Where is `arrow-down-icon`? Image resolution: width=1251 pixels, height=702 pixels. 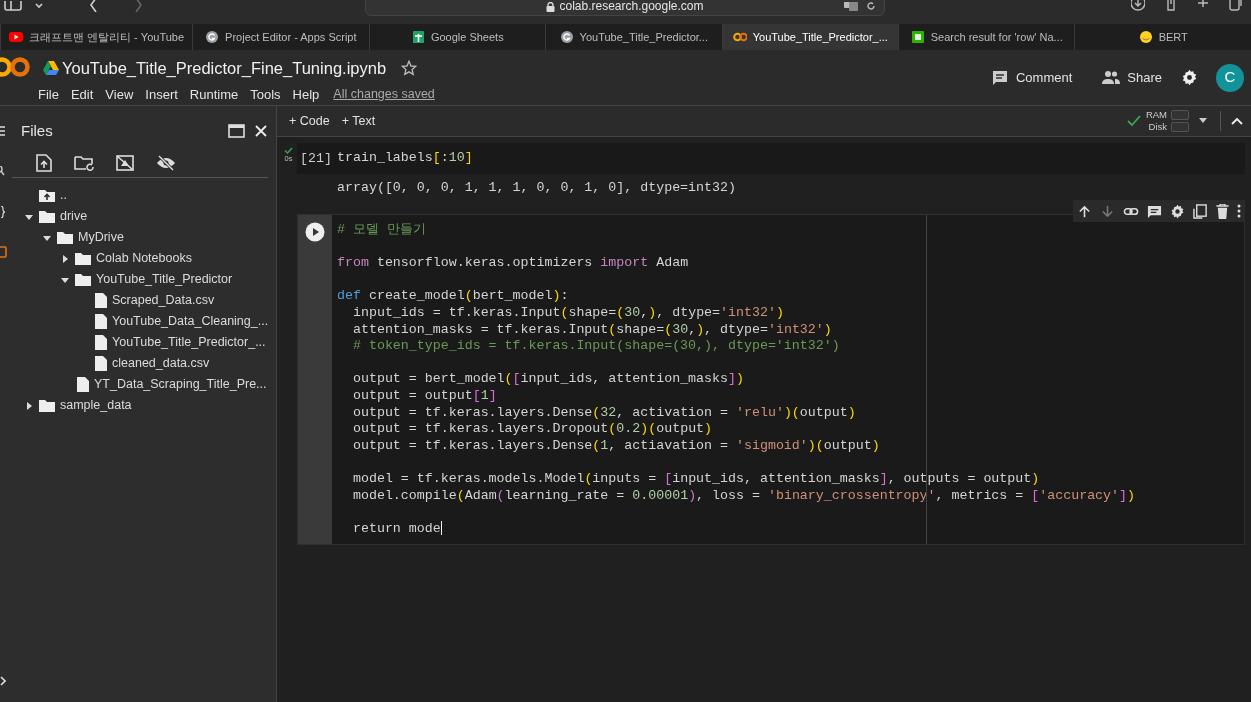 arrow-down-icon is located at coordinates (1107, 211).